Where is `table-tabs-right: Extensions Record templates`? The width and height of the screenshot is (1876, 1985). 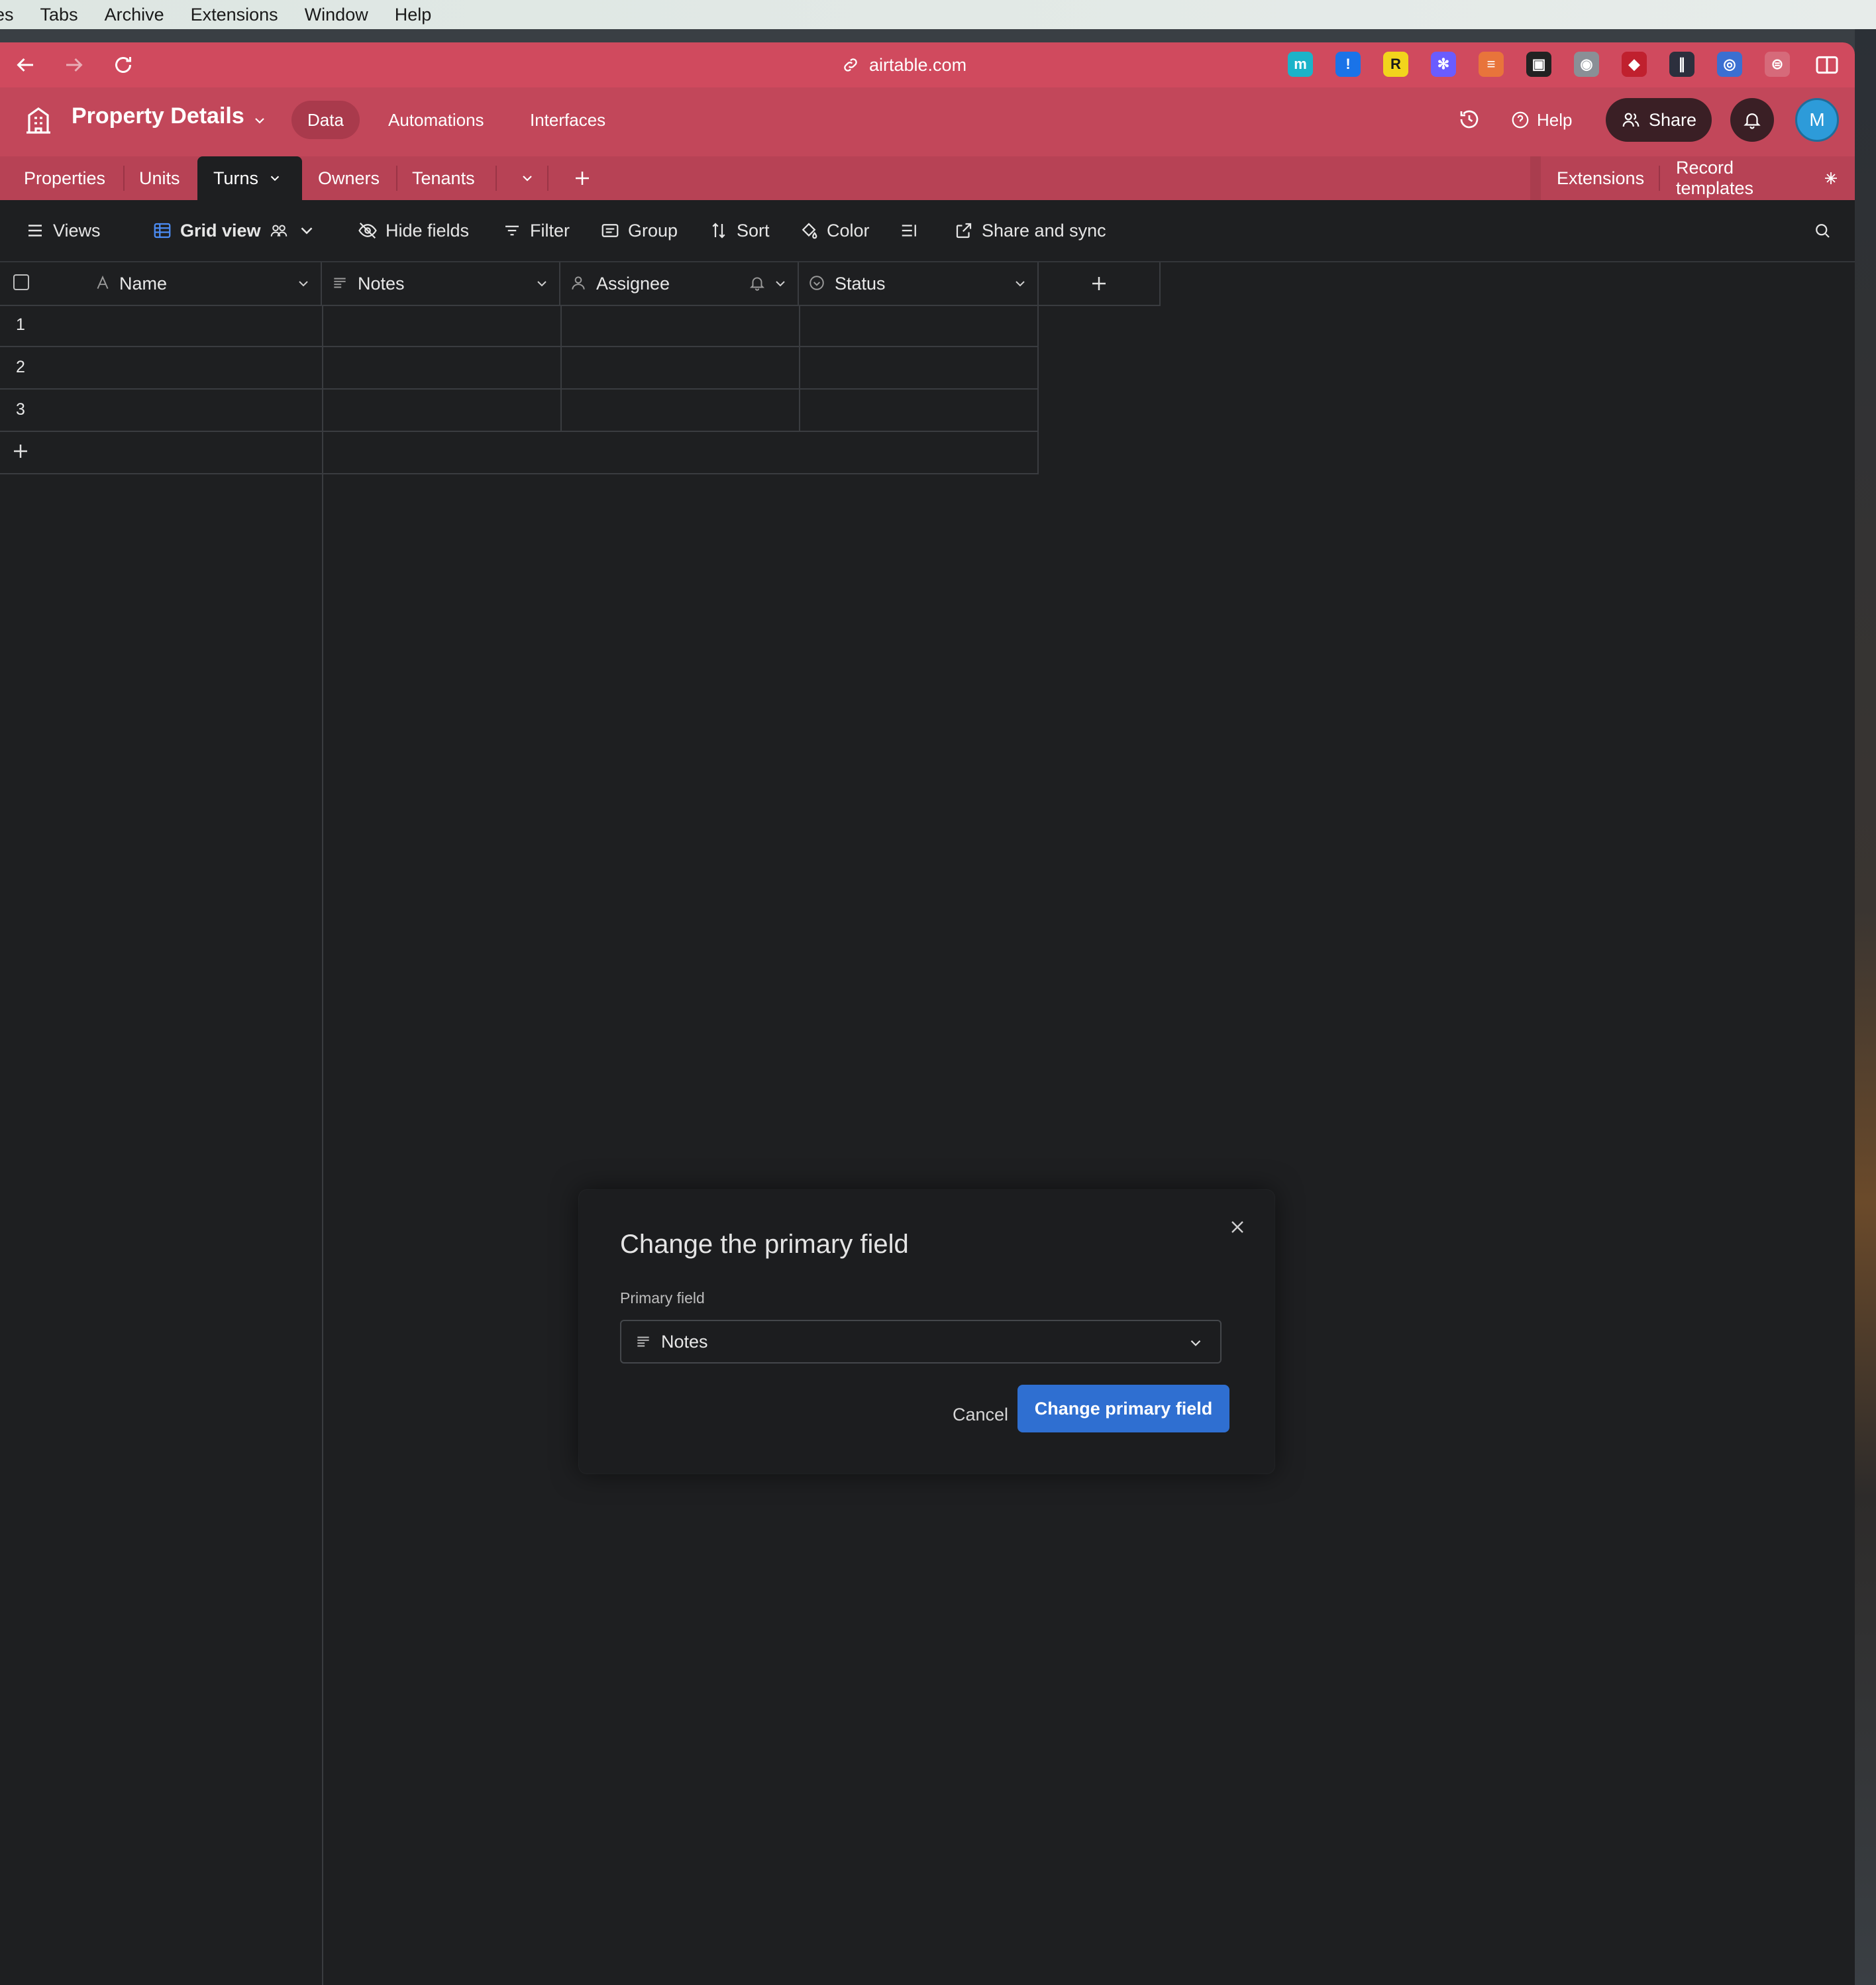 table-tabs-right: Extensions Record templates is located at coordinates (1698, 178).